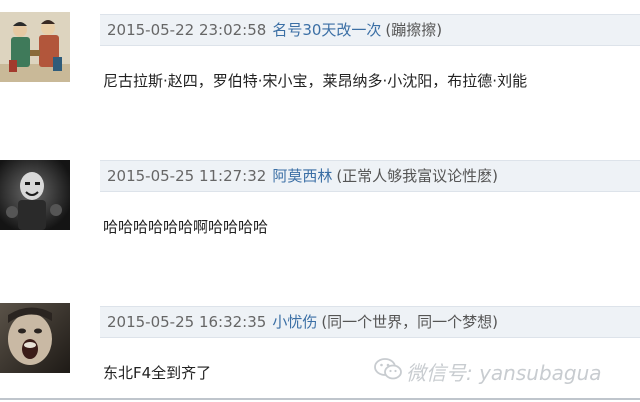  What do you see at coordinates (294, 322) in the screenshot?
I see `comment-username-link: 小忧伤` at bounding box center [294, 322].